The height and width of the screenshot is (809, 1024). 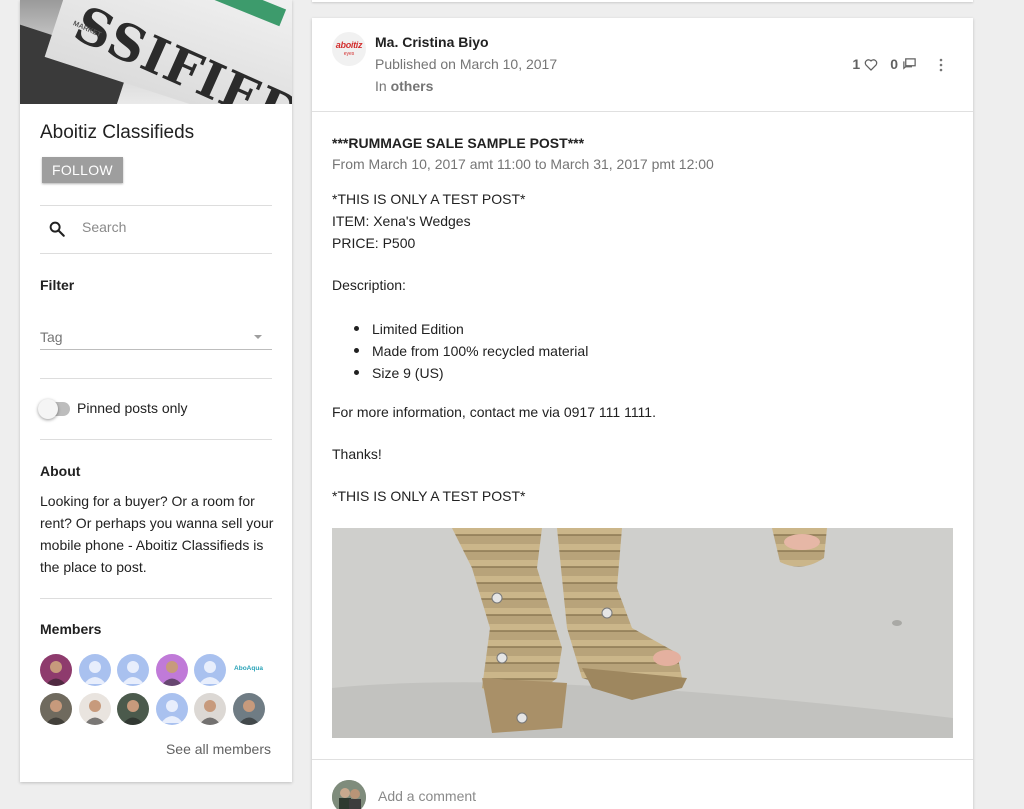 What do you see at coordinates (429, 199) in the screenshot?
I see `post-line-test: *THIS IS ONLY A TEST POST*` at bounding box center [429, 199].